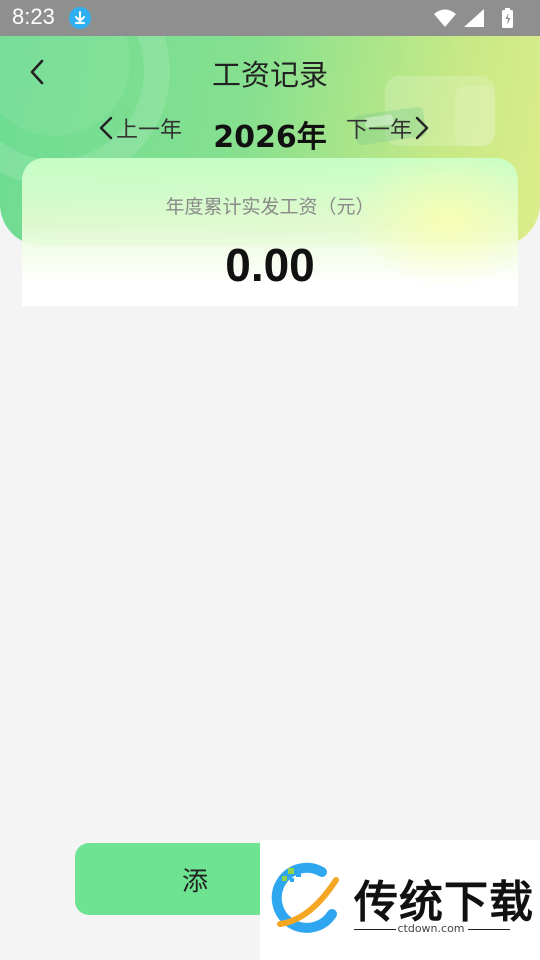  Describe the element at coordinates (194, 881) in the screenshot. I see `add-record-label: 添` at that location.